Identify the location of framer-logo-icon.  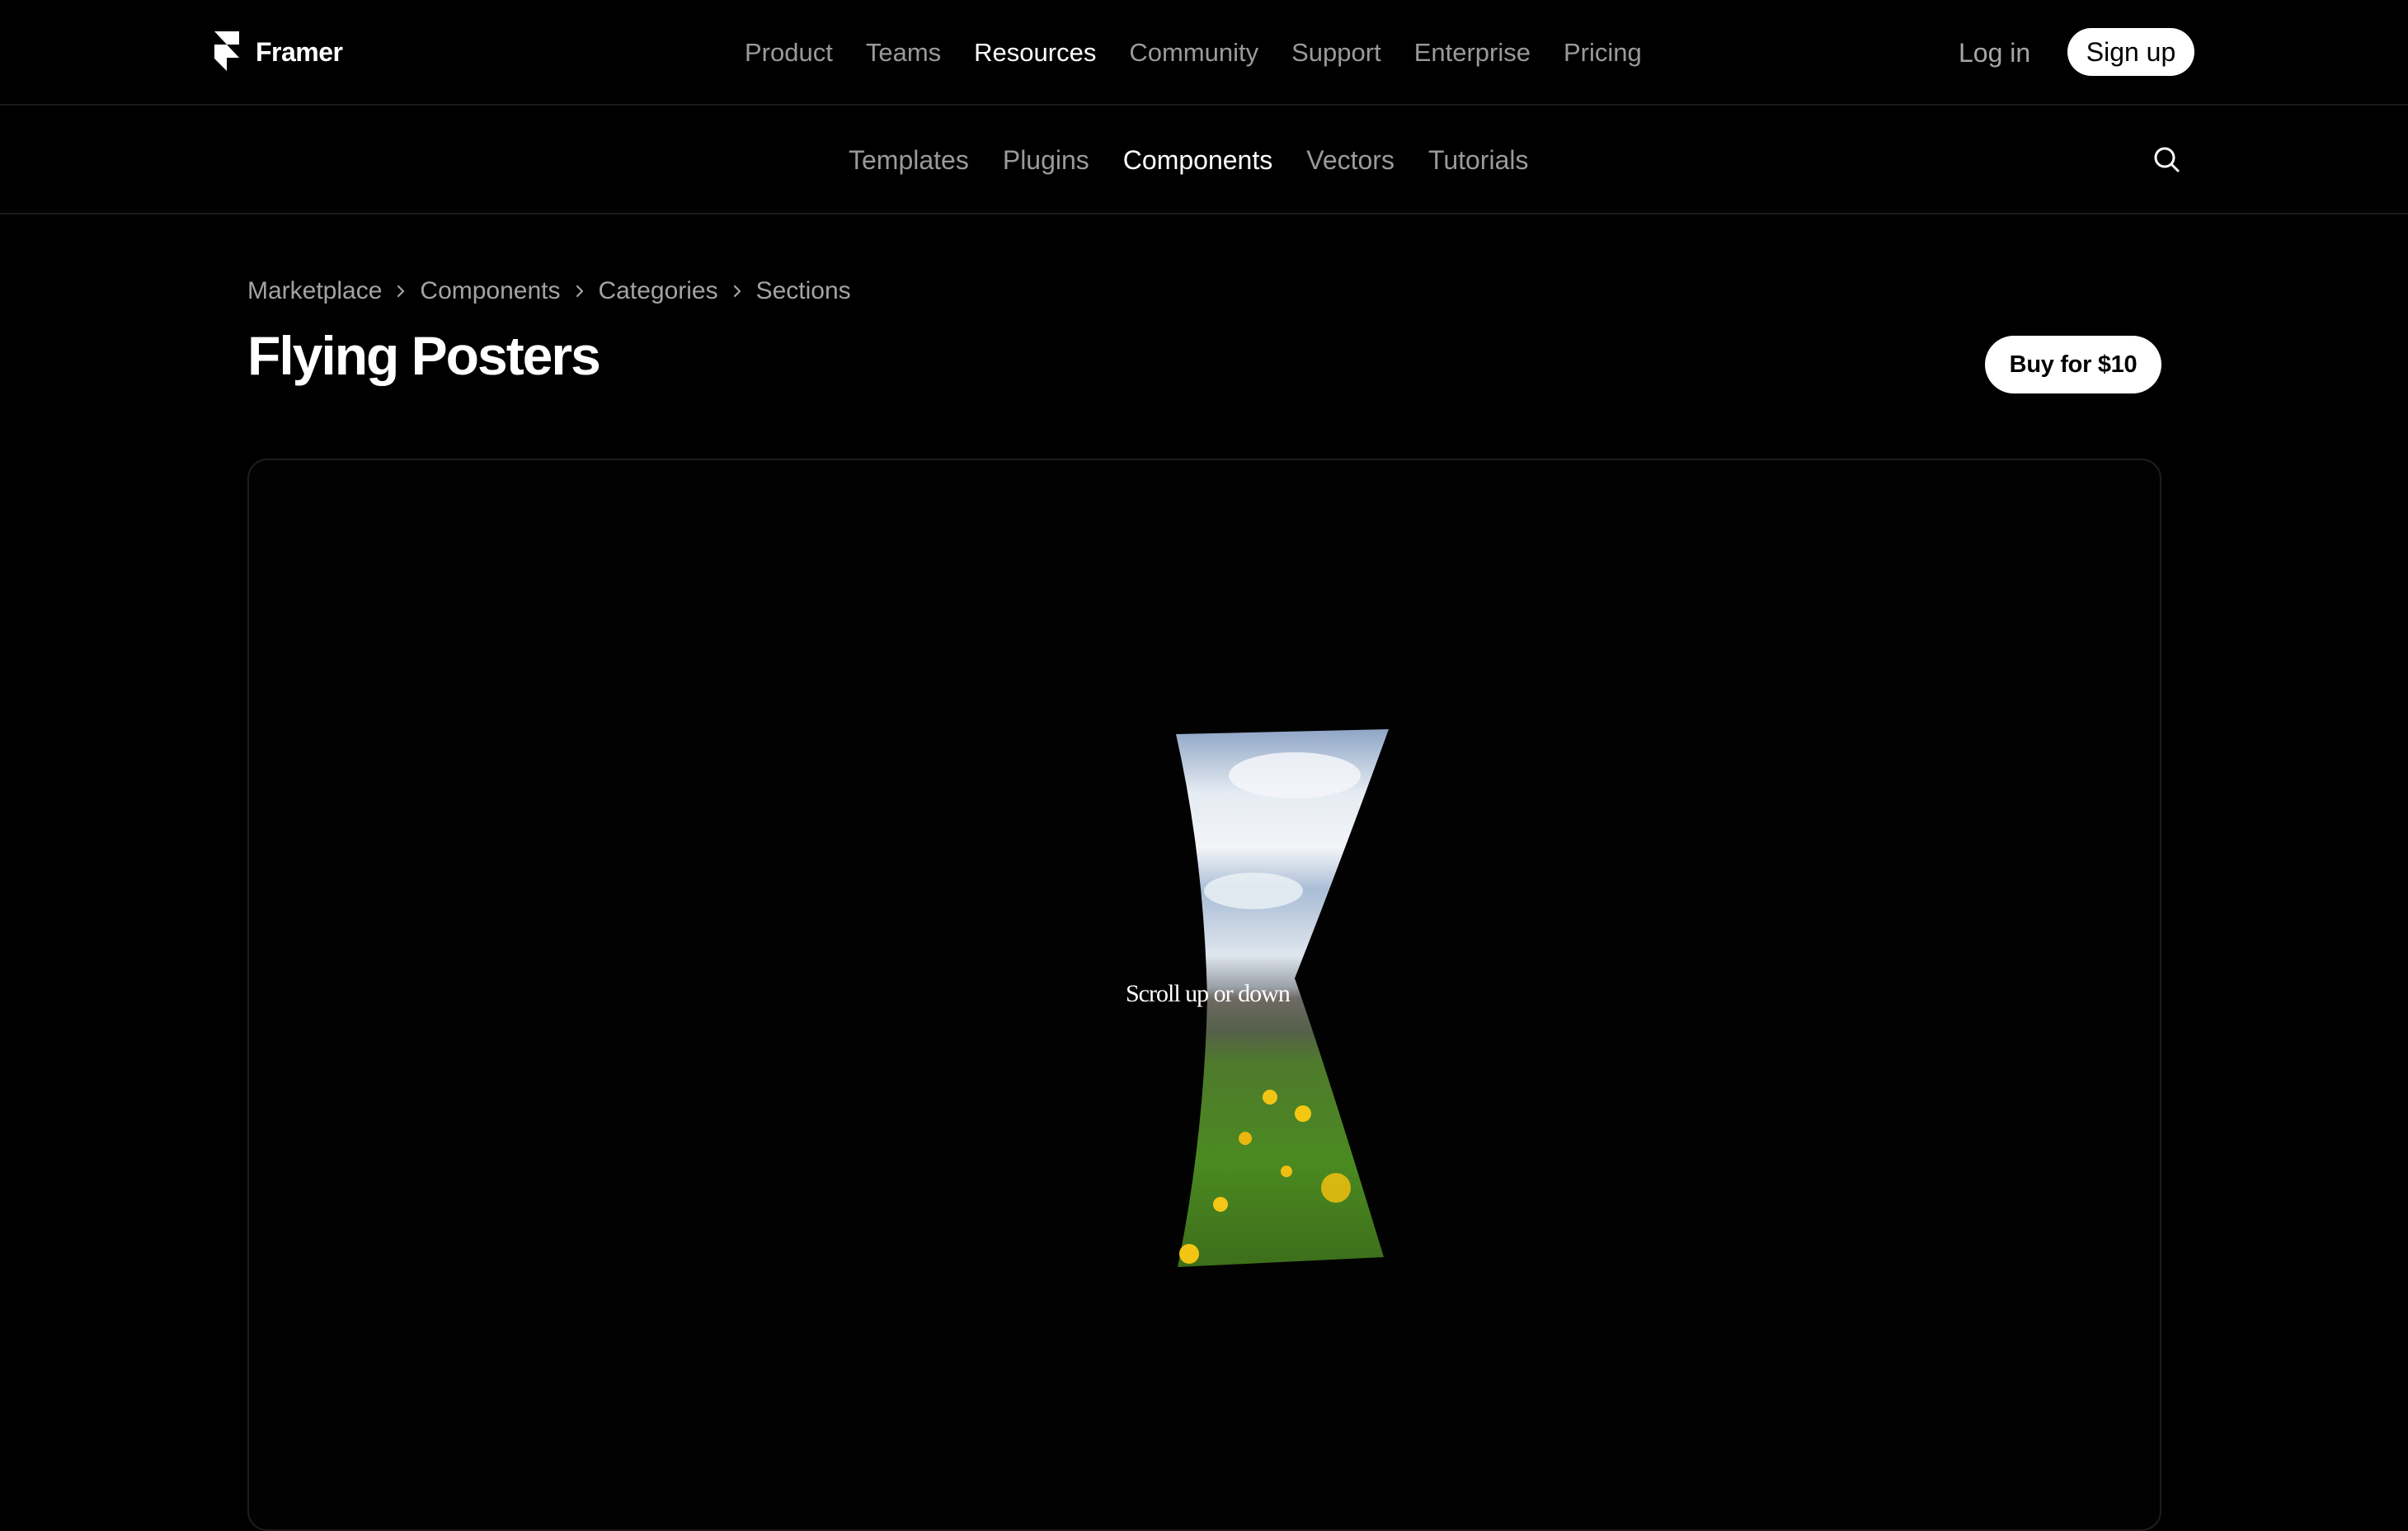
(227, 51).